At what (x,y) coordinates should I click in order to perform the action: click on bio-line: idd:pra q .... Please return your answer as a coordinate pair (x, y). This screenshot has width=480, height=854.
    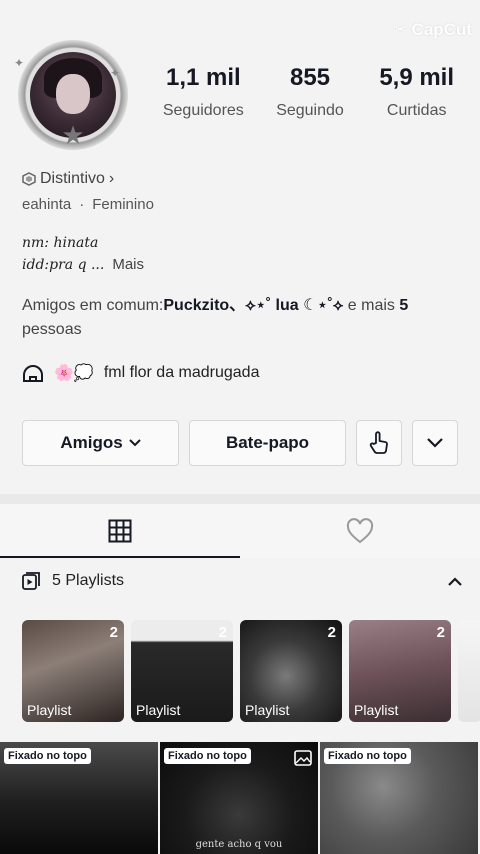
    Looking at the image, I should click on (63, 265).